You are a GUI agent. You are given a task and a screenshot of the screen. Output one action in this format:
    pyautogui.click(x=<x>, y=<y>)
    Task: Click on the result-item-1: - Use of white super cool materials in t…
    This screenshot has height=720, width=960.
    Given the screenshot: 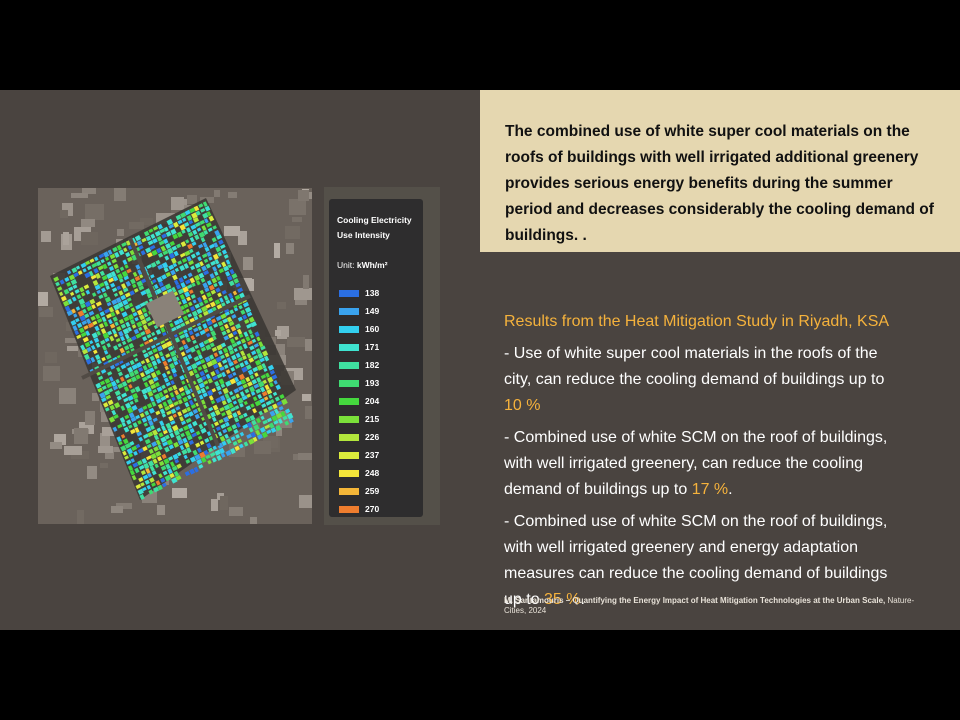 What is the action you would take?
    pyautogui.click(x=704, y=380)
    